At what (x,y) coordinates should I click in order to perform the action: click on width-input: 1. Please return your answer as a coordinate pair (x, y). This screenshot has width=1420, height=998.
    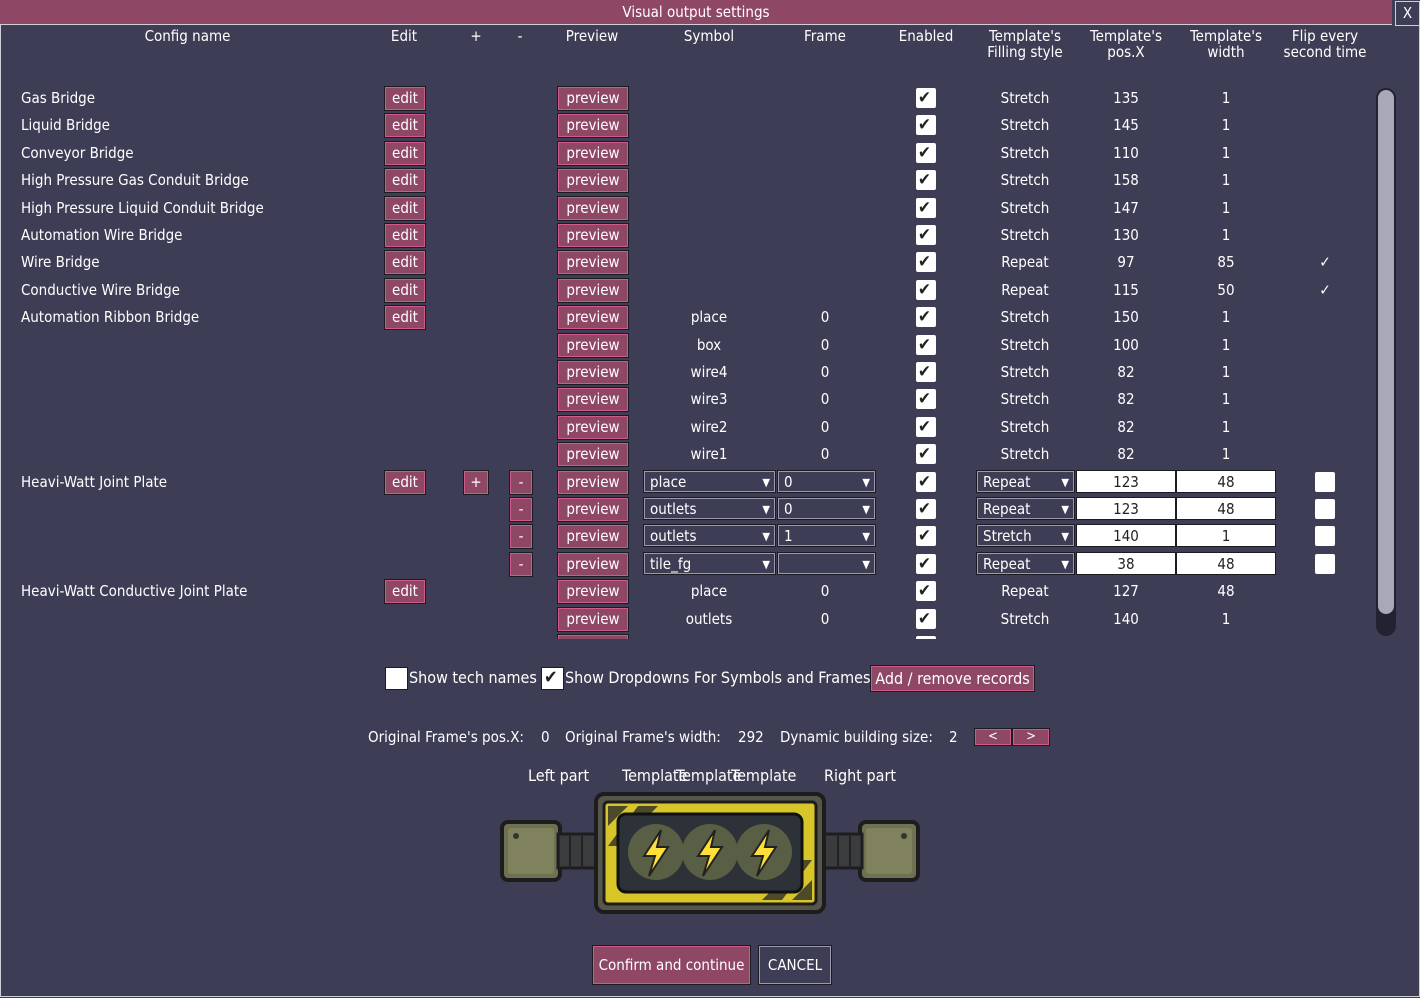
    Looking at the image, I should click on (1226, 536).